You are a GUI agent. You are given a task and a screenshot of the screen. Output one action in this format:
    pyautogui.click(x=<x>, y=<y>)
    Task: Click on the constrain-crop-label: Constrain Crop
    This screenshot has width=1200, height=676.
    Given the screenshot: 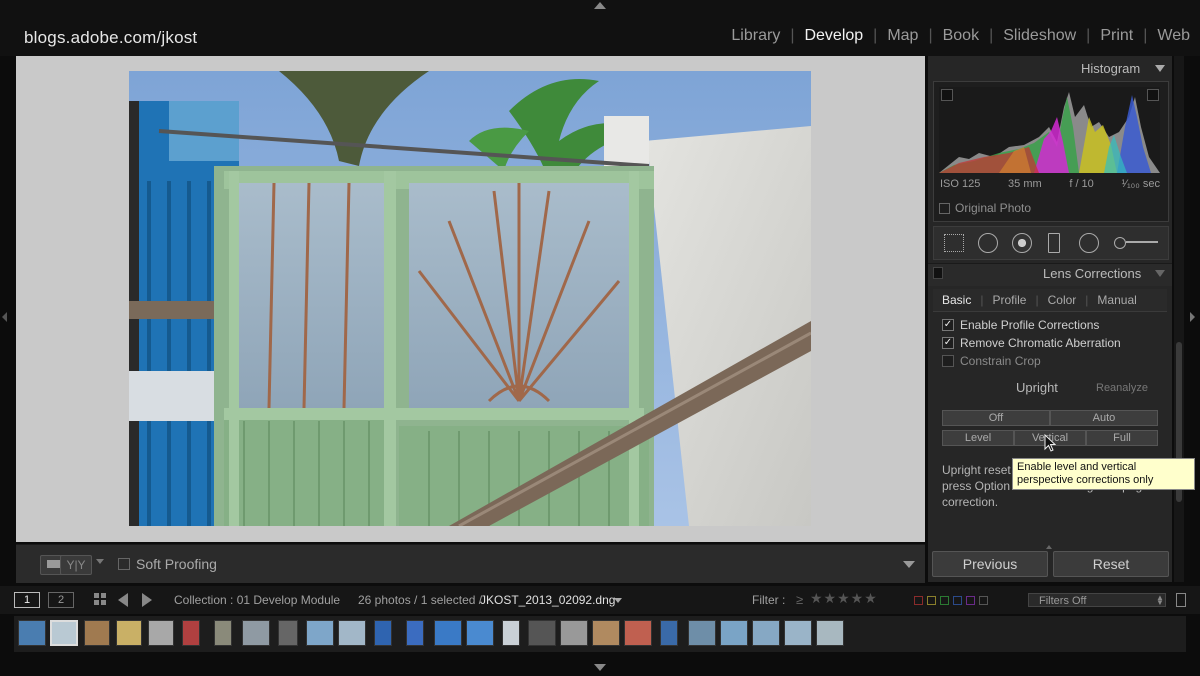 What is the action you would take?
    pyautogui.click(x=1000, y=361)
    